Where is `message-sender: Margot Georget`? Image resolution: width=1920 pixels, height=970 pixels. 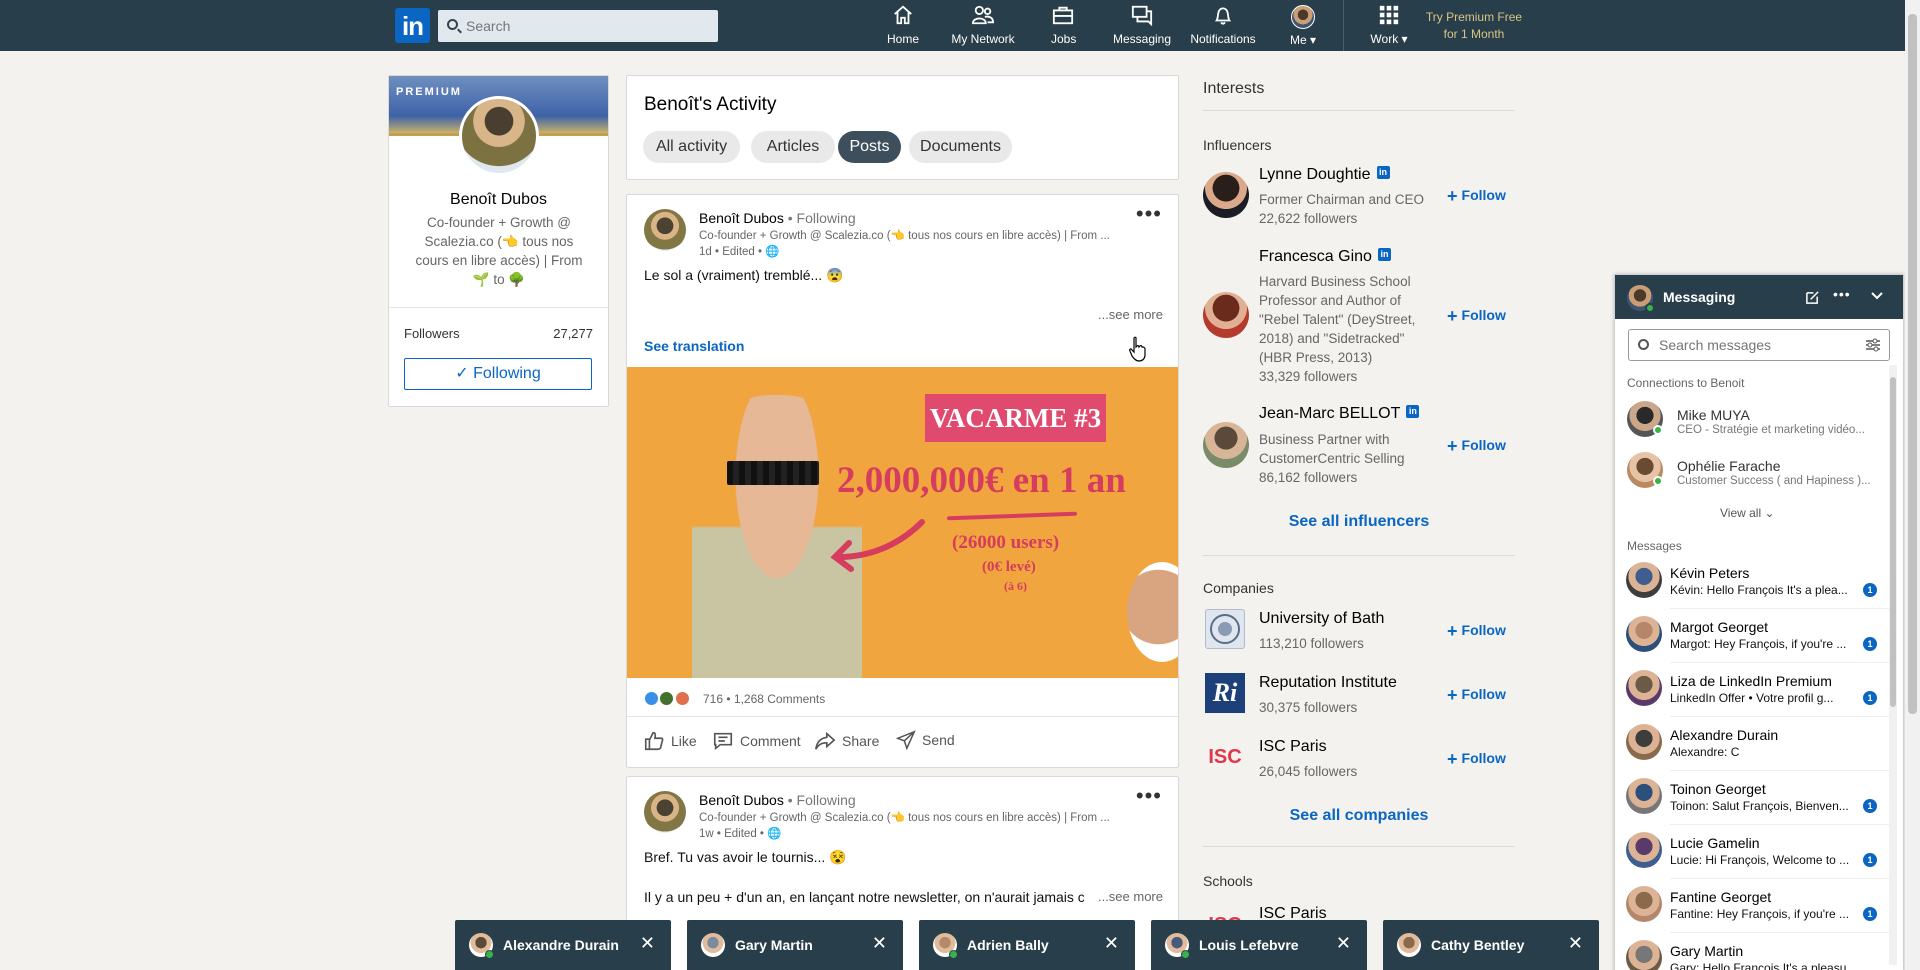 message-sender: Margot Georget is located at coordinates (1719, 627).